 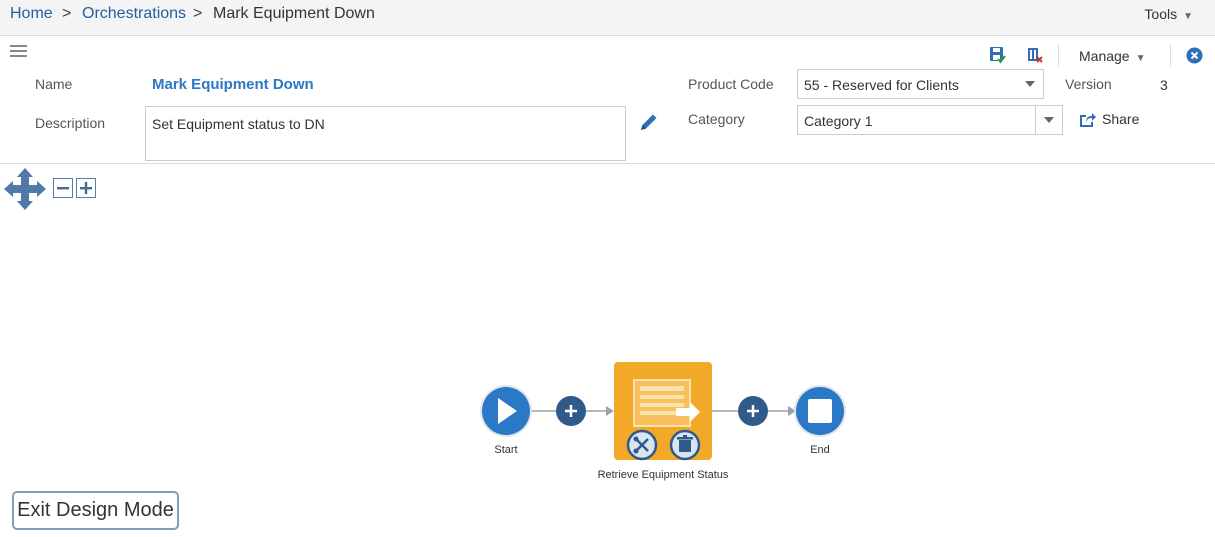 What do you see at coordinates (1194, 55) in the screenshot?
I see `close-icon` at bounding box center [1194, 55].